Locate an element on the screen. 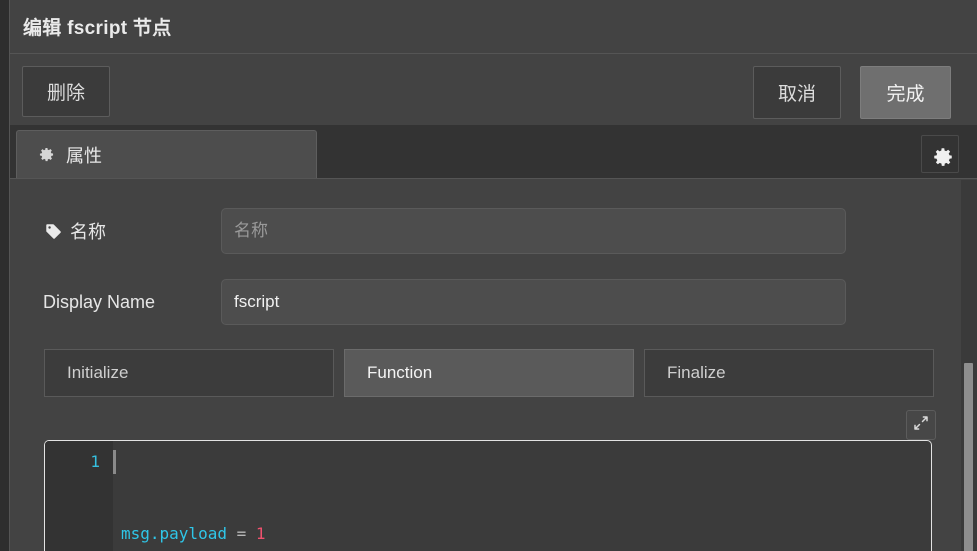  name-input is located at coordinates (533, 231).